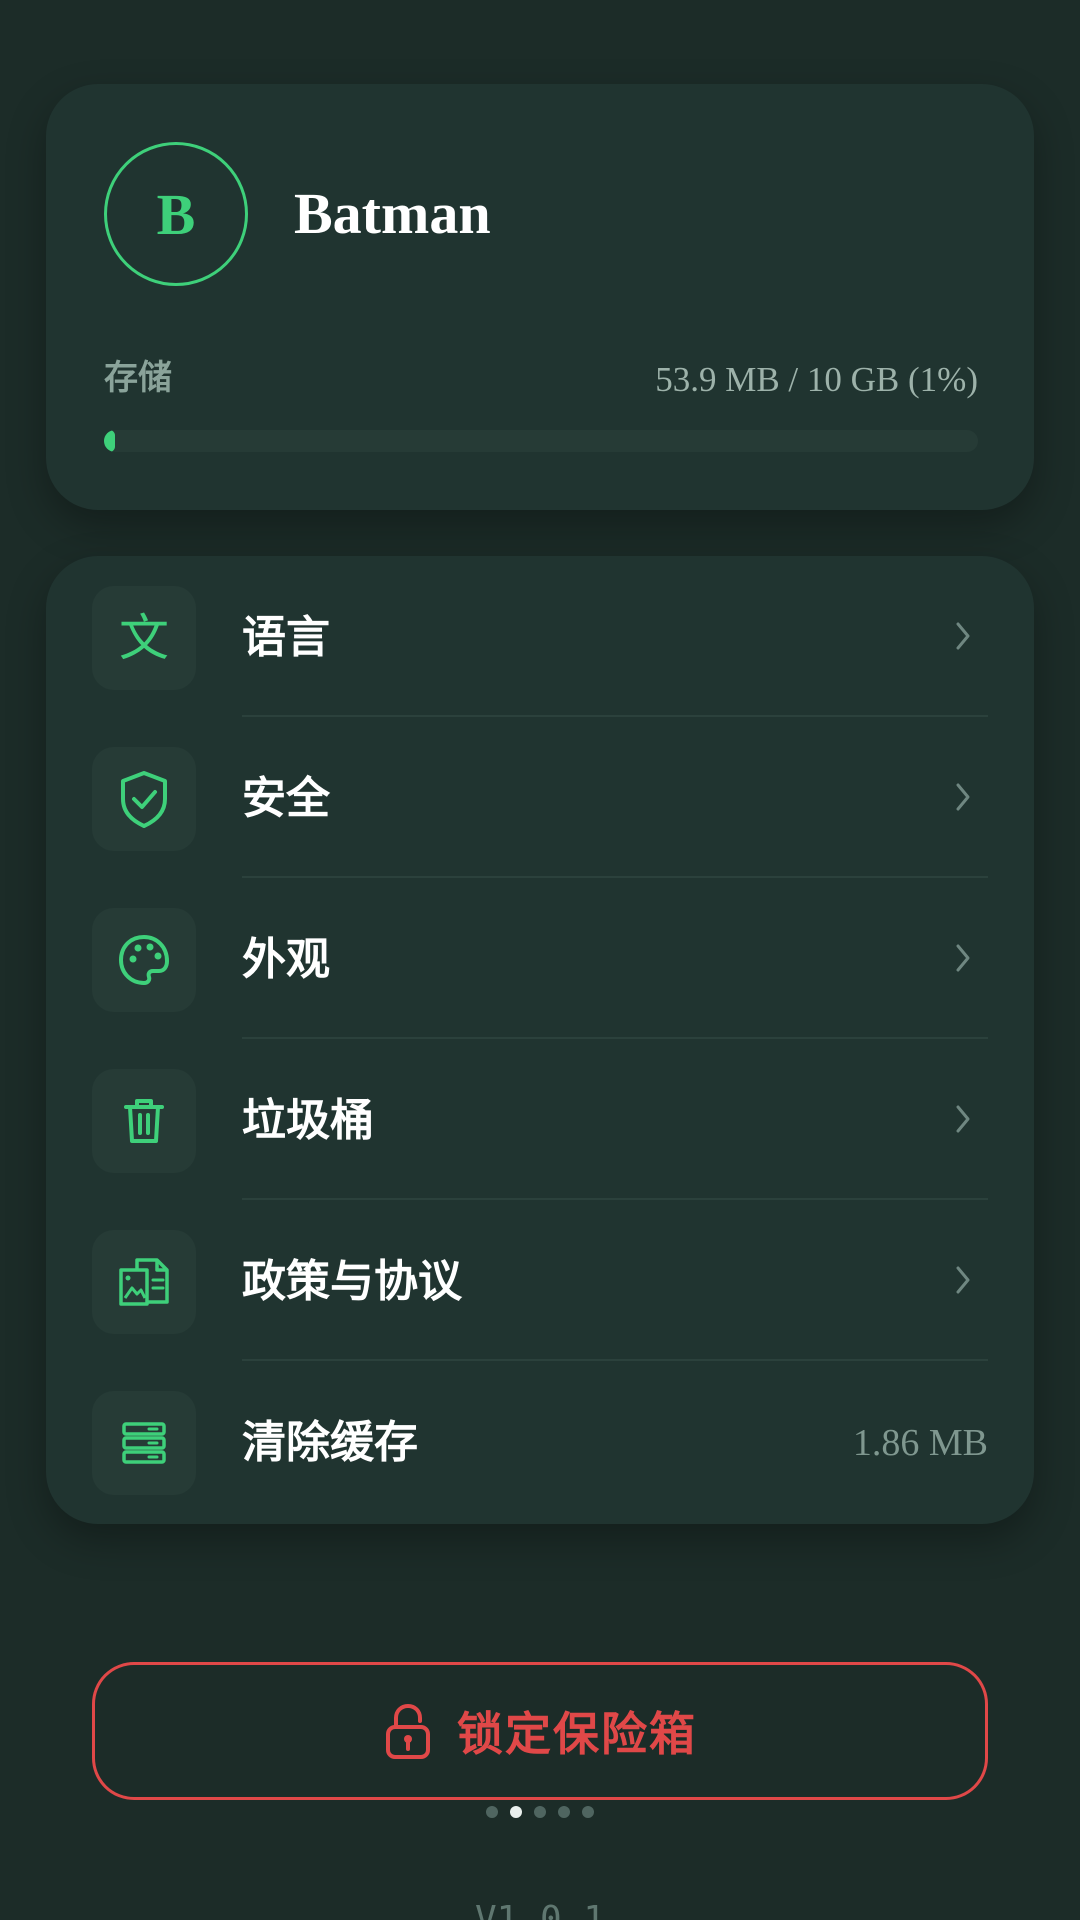  What do you see at coordinates (352, 1281) in the screenshot?
I see `menu-item-label: 政策与协议` at bounding box center [352, 1281].